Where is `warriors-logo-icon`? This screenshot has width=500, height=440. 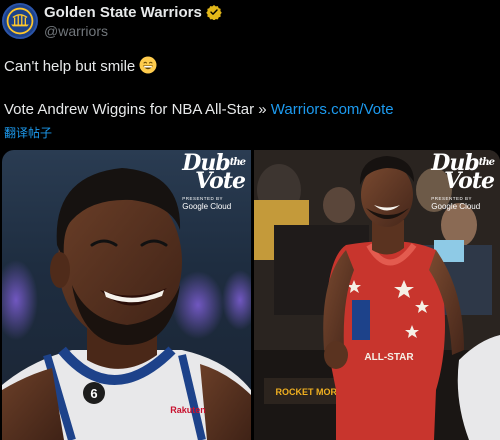
warriors-logo-icon is located at coordinates (20, 21).